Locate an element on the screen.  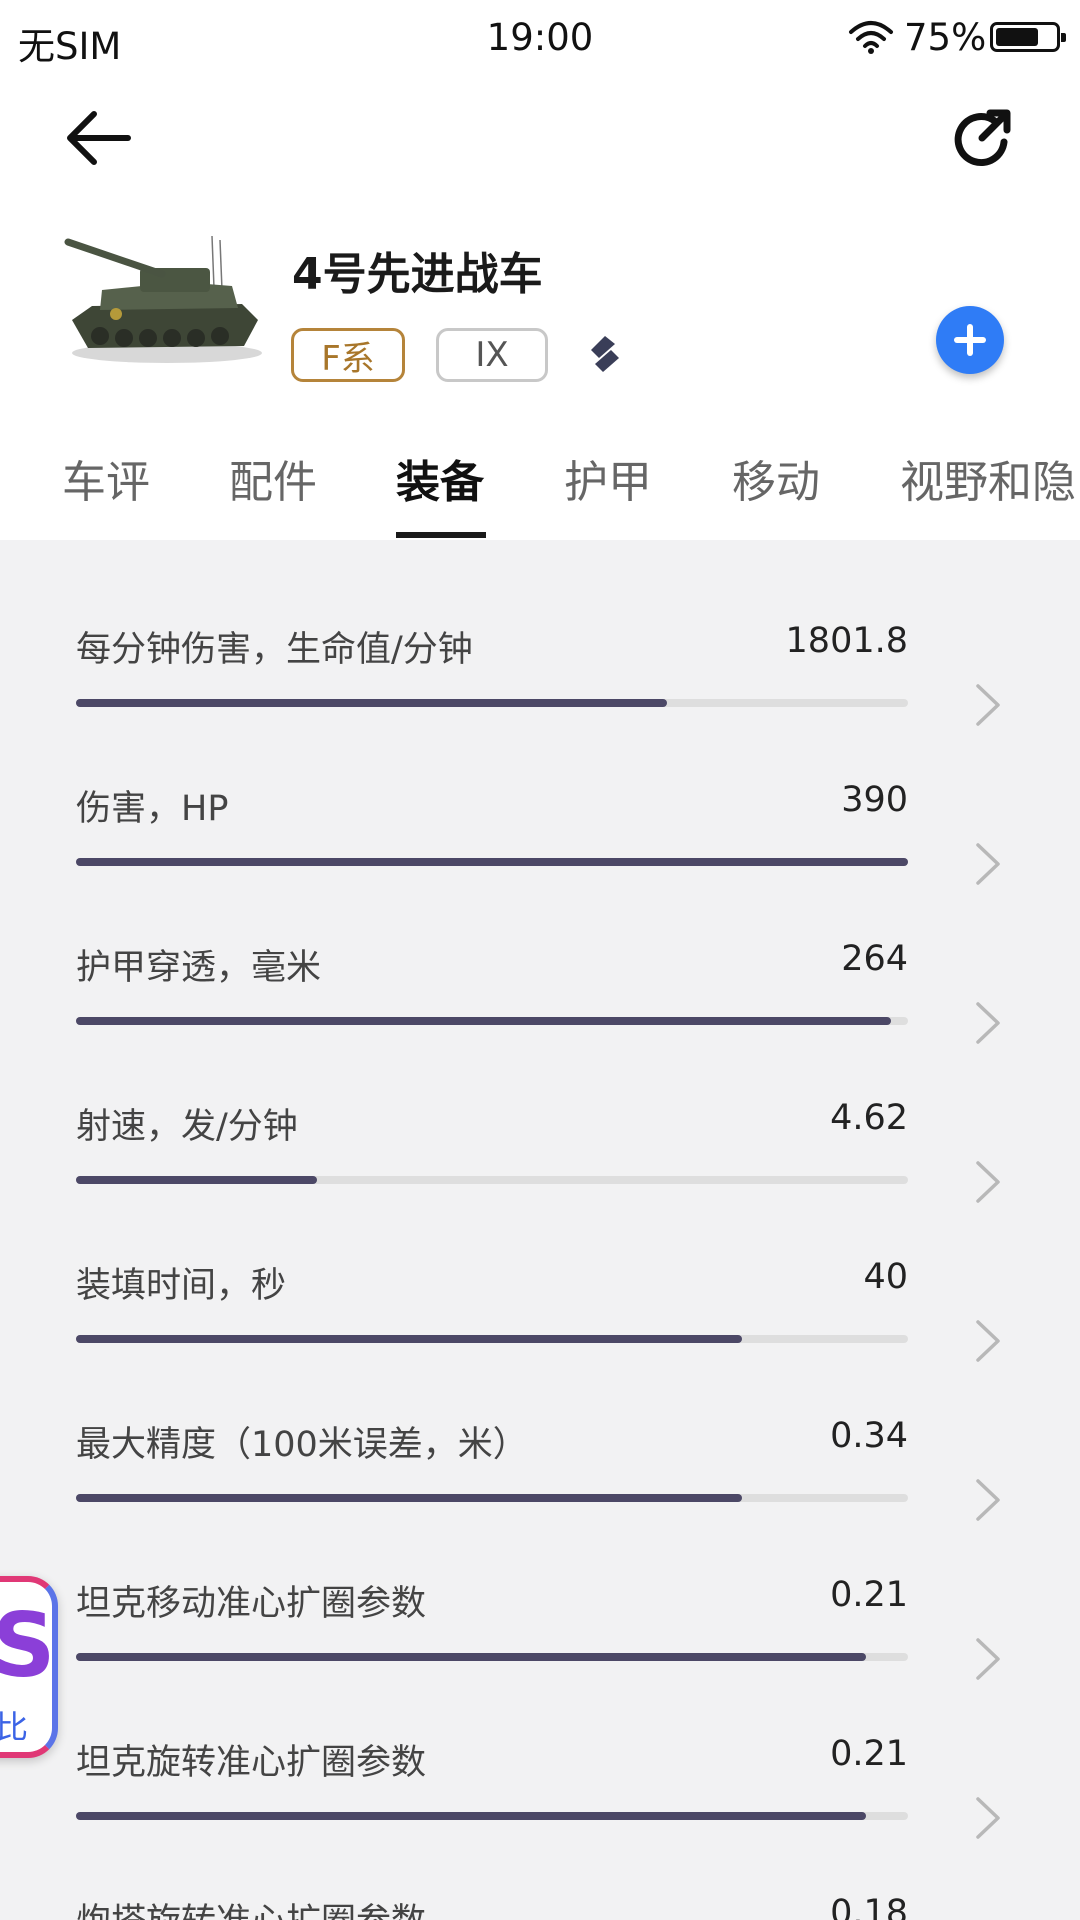
stat-row: 炮塔旋转准心扩圈参数 0.18 is located at coordinates (540, 1883).